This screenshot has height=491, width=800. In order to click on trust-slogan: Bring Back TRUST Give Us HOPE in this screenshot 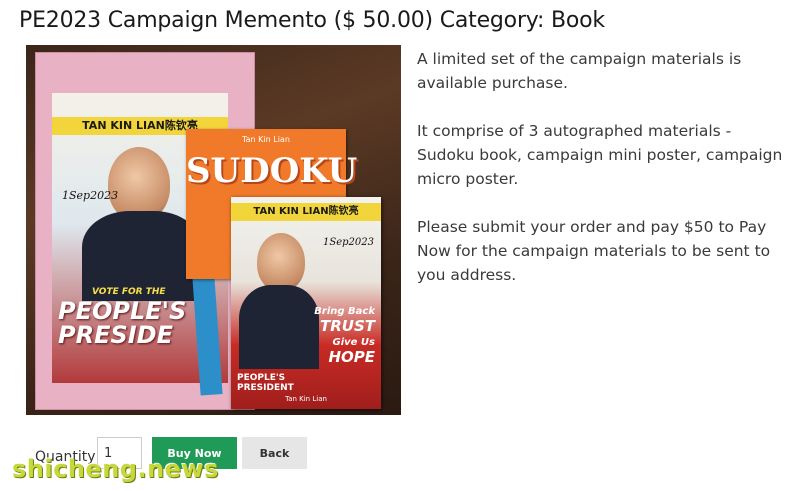, I will do `click(344, 336)`.